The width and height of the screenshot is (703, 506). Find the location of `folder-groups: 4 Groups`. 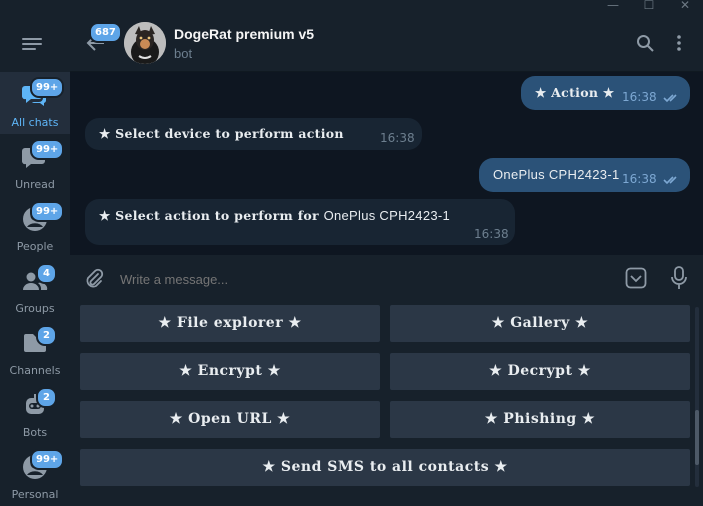

folder-groups: 4 Groups is located at coordinates (35, 289).